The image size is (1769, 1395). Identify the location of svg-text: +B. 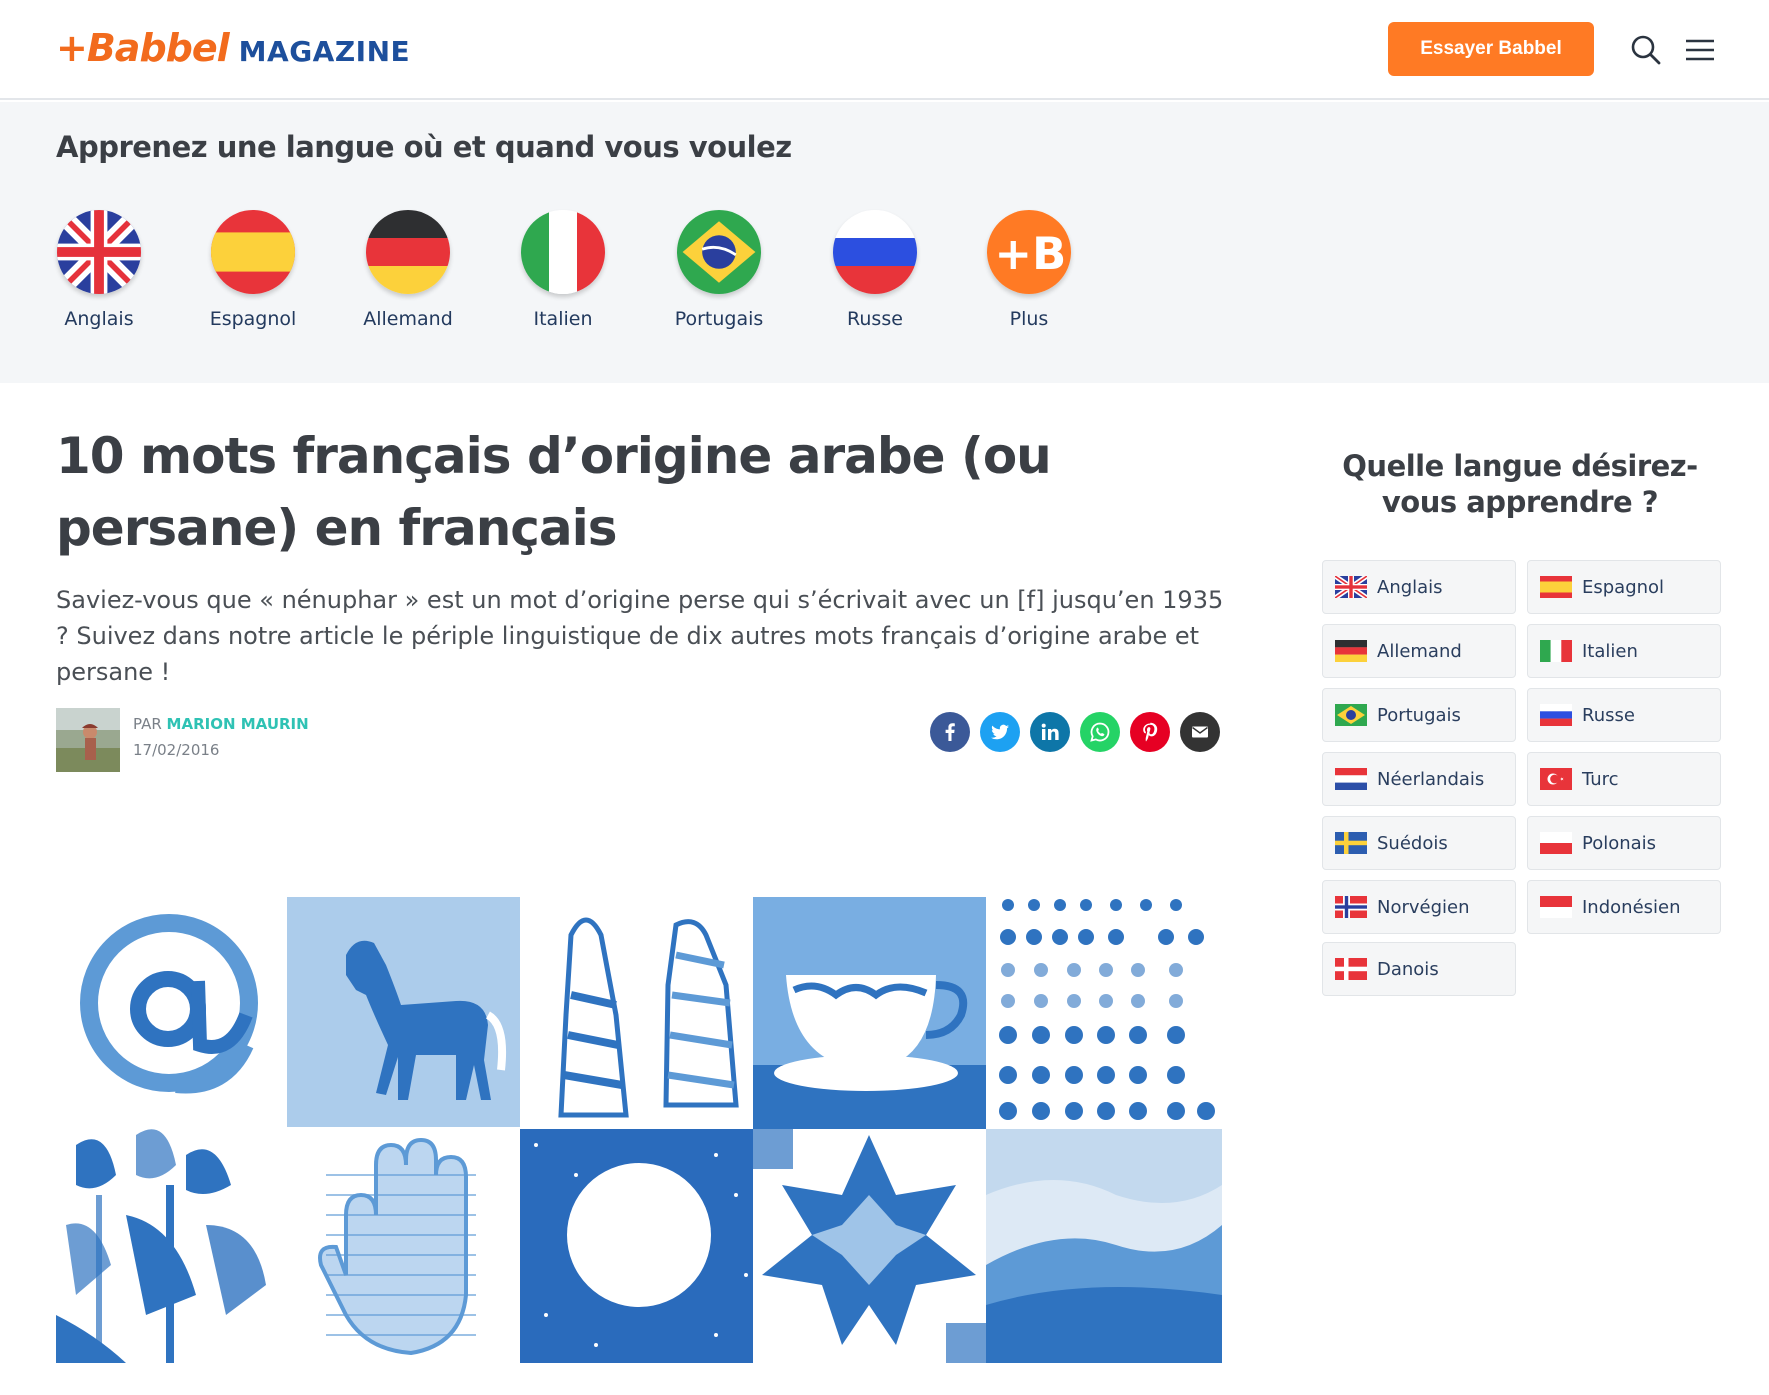
(1031, 253).